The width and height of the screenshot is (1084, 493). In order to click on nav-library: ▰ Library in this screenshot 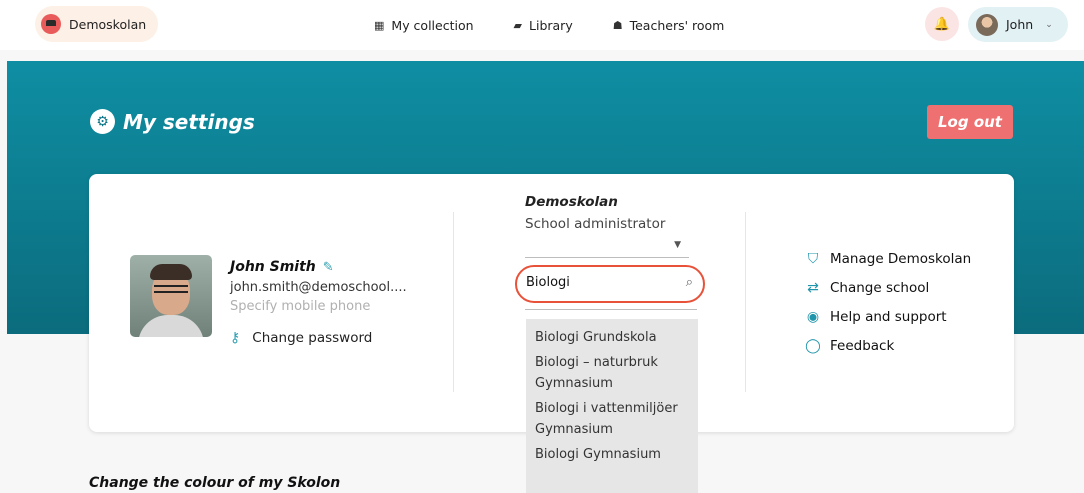, I will do `click(543, 25)`.